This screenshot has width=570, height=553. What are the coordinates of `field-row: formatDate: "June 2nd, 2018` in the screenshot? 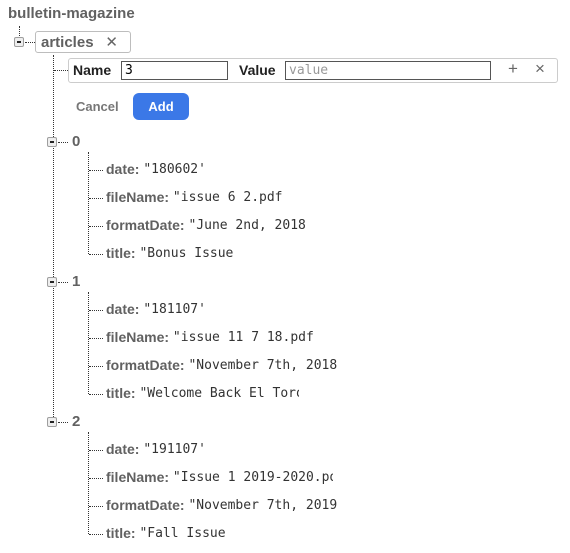 It's located at (206, 225).